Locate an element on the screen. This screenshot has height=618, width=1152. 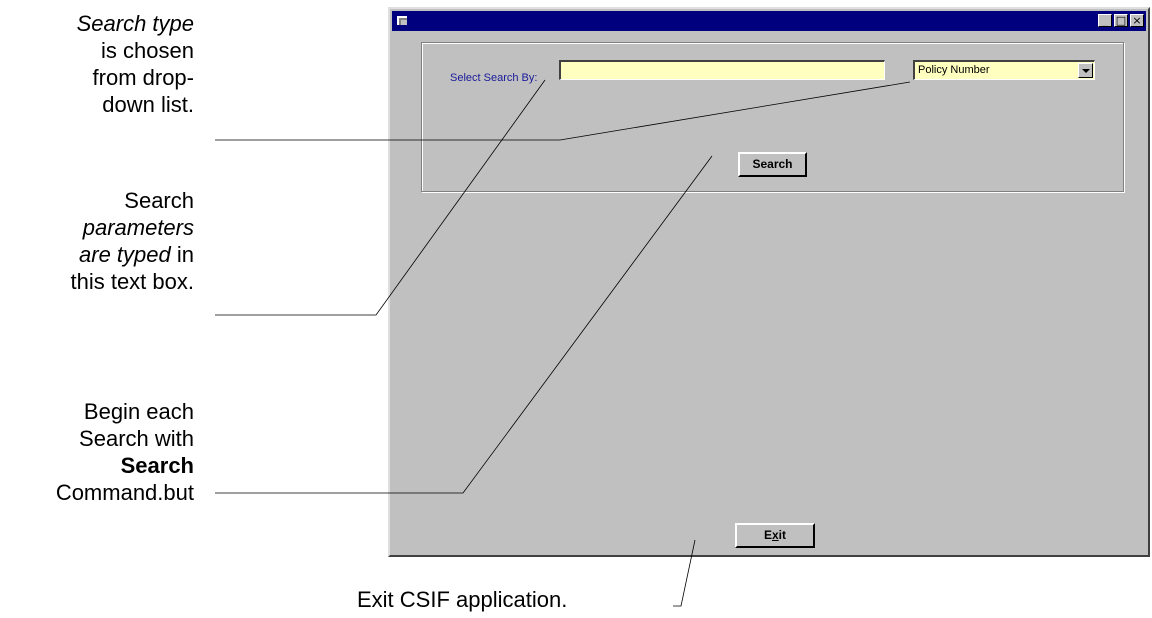
annotation-line: is chosen is located at coordinates (147, 50).